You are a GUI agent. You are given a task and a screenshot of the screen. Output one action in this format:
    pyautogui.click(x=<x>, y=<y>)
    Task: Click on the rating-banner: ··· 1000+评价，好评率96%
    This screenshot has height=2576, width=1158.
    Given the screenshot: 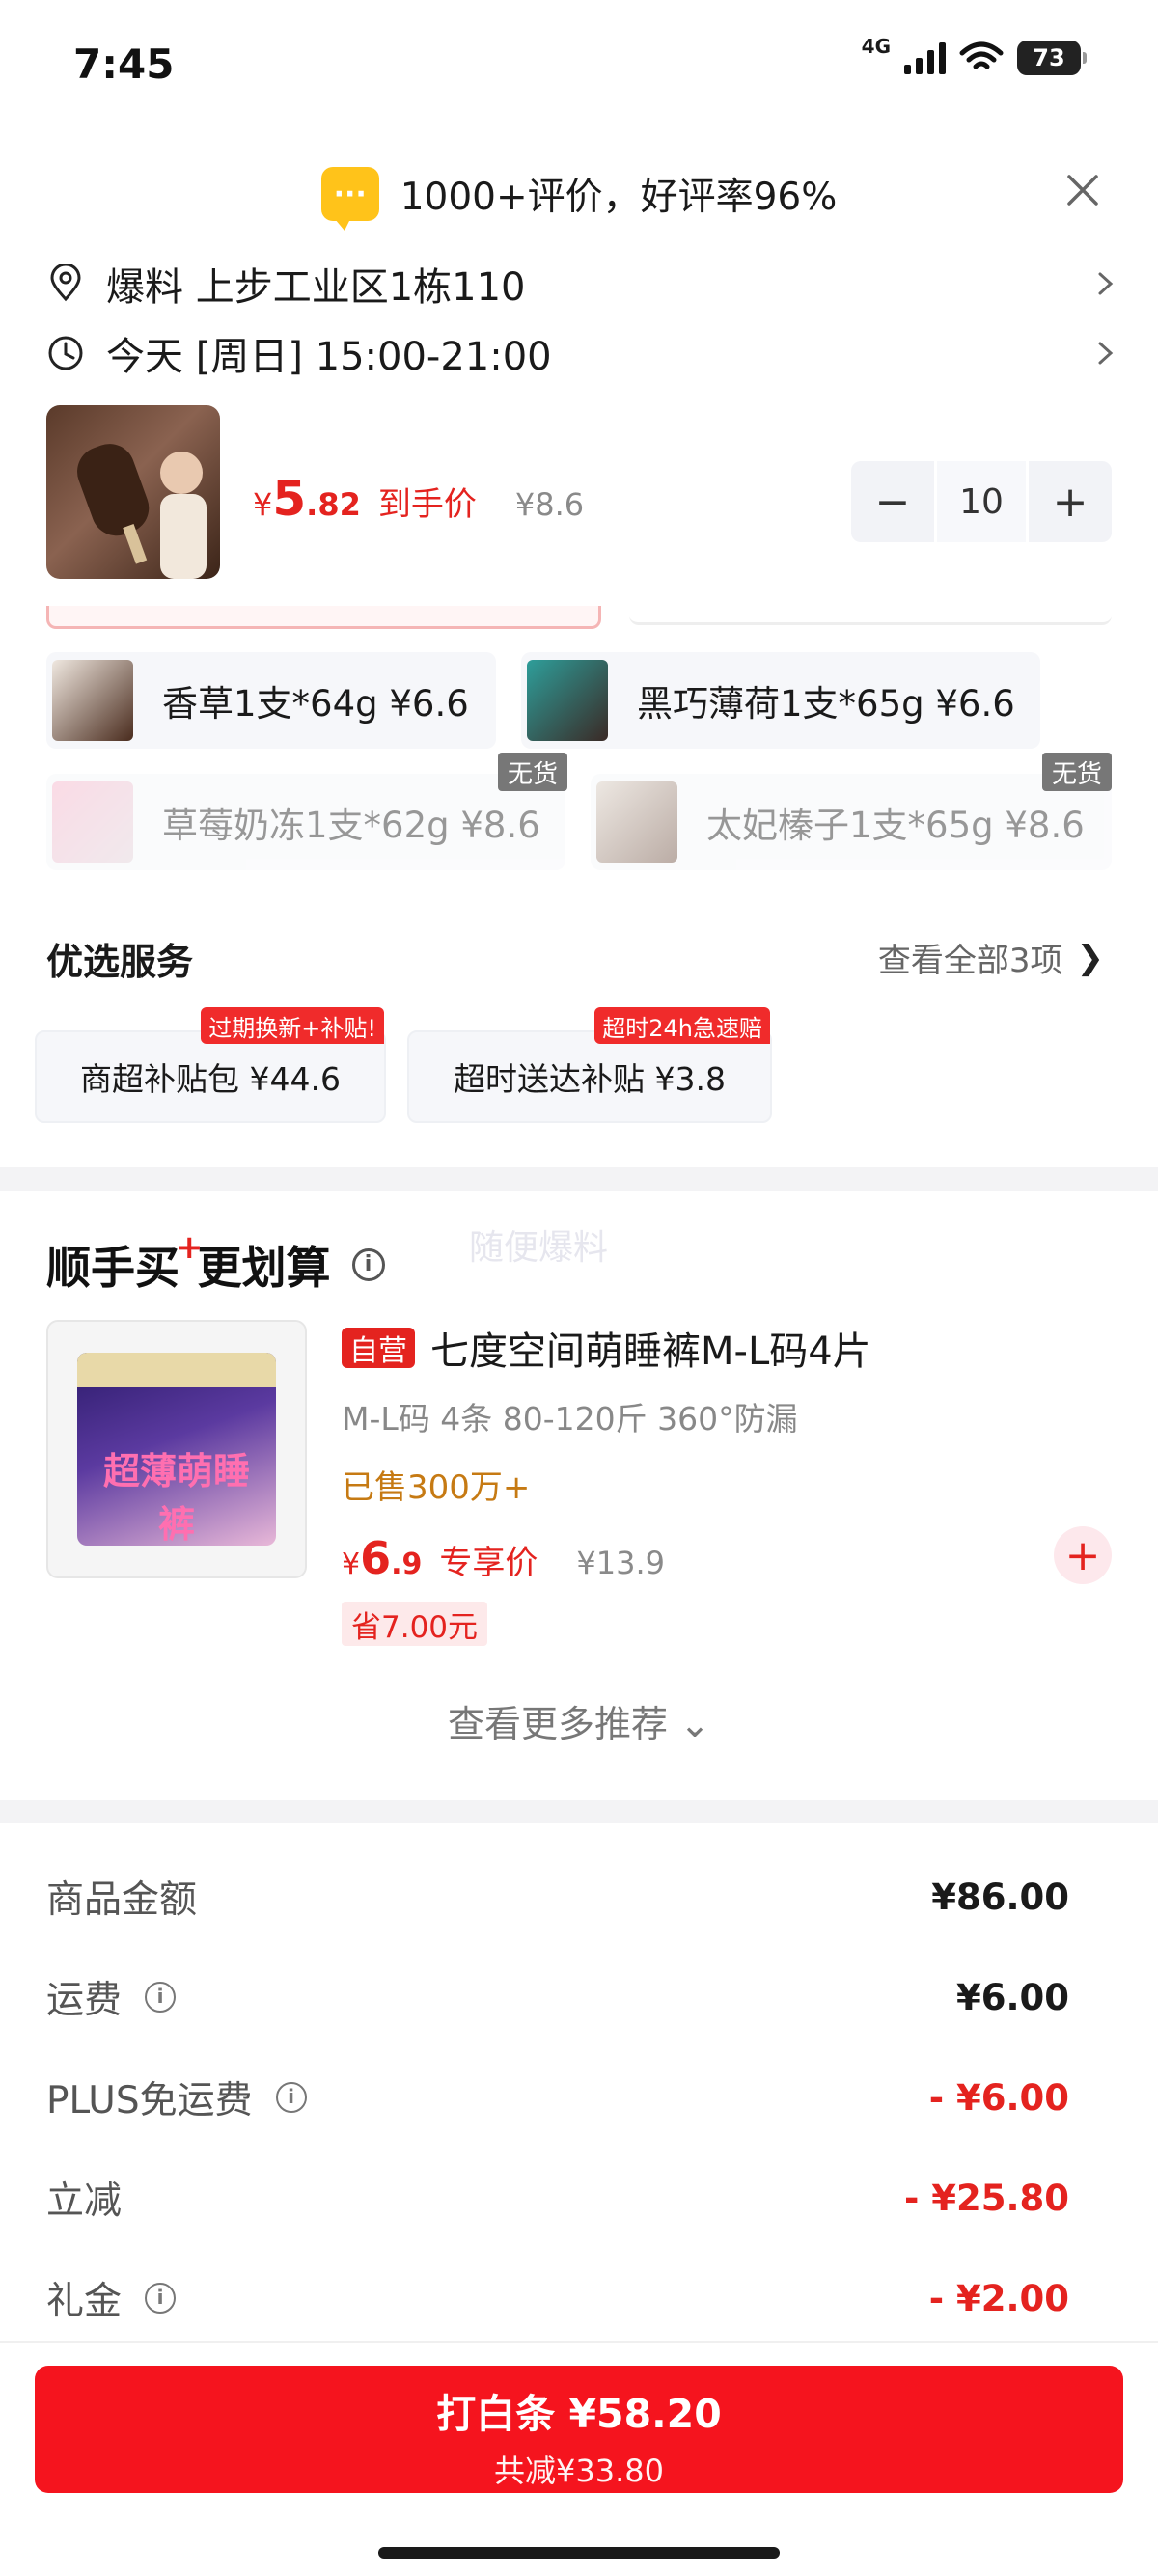 What is the action you would take?
    pyautogui.click(x=579, y=197)
    